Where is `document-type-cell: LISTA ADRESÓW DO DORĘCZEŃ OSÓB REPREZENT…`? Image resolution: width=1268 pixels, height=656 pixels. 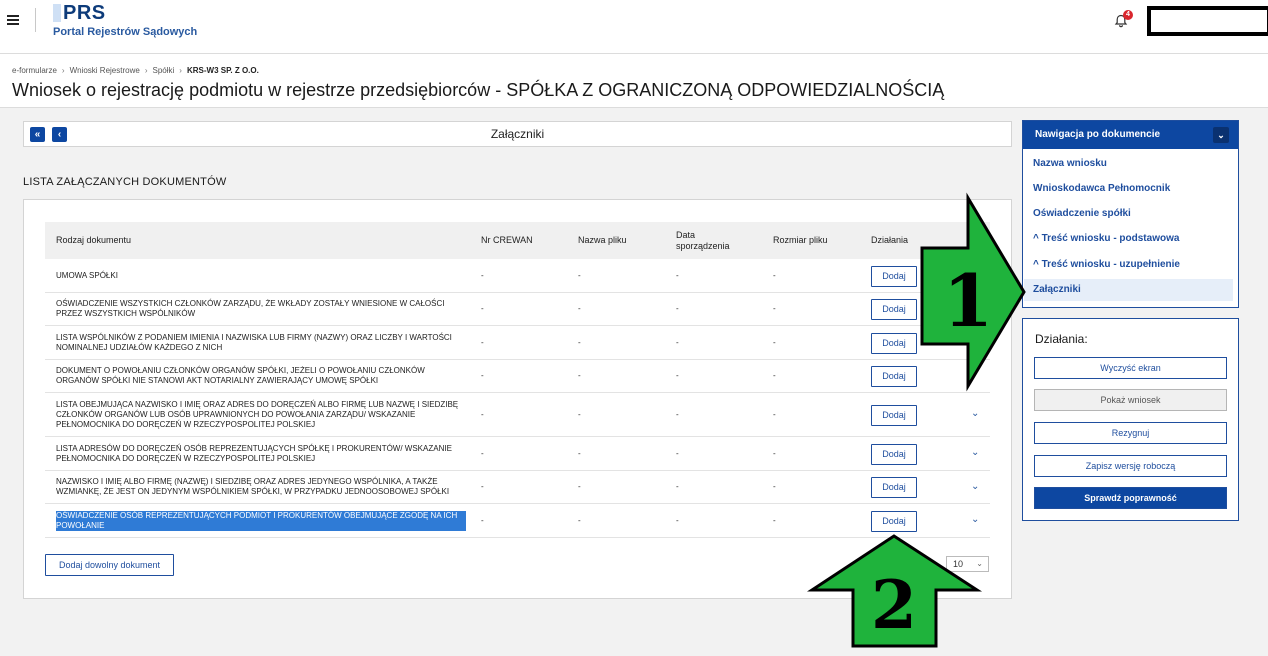
document-type-cell: LISTA ADRESÓW DO DORĘCZEŃ OSÓB REPREZENT… is located at coordinates (261, 453).